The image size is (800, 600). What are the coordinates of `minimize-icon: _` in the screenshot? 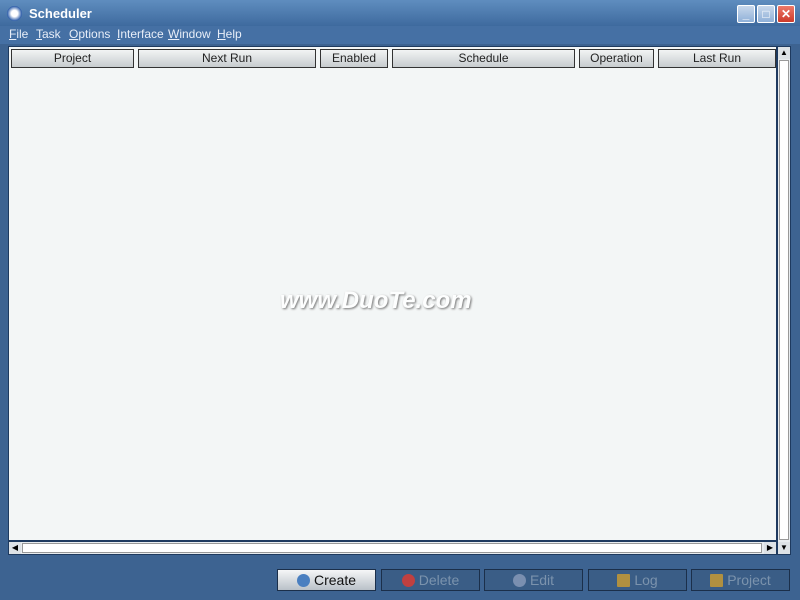 It's located at (746, 14).